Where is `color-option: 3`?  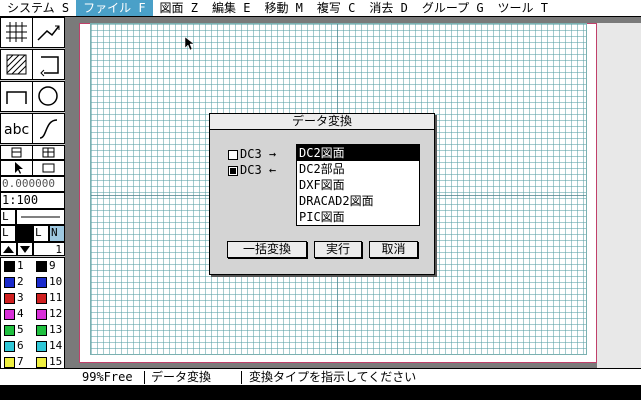
color-option: 3 is located at coordinates (18, 298).